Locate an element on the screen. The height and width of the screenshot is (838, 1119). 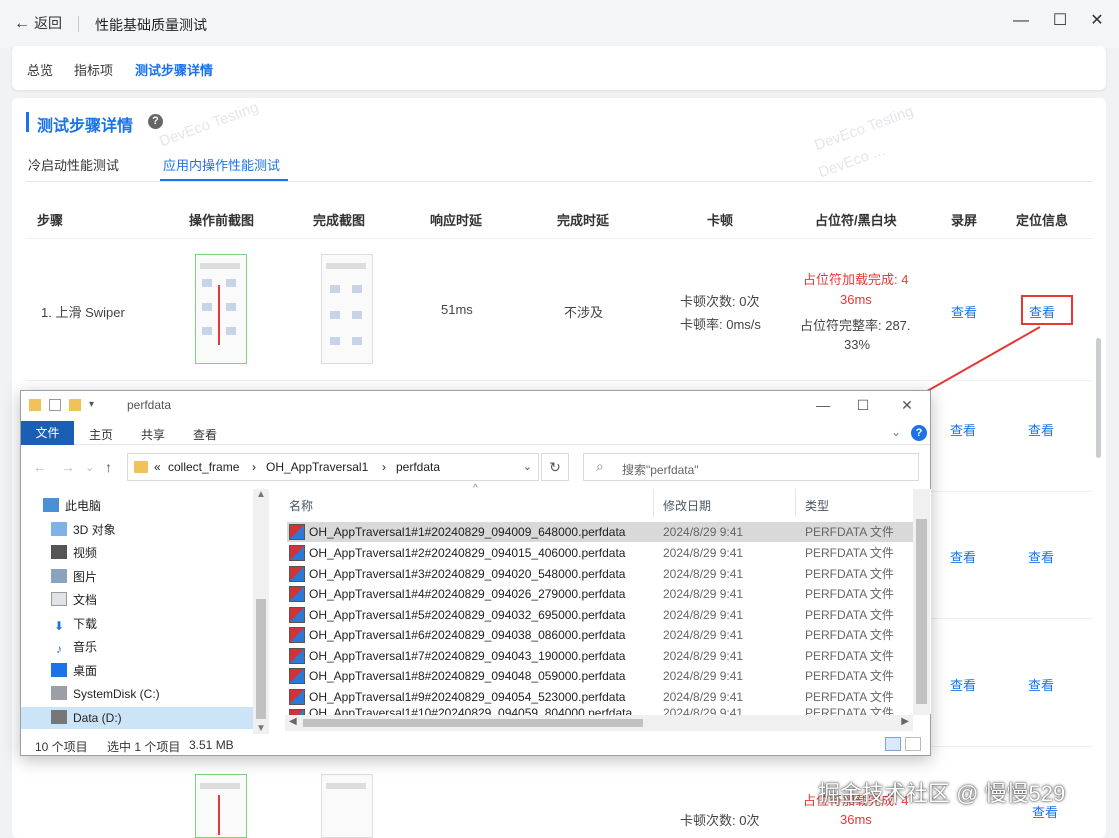
table-scrollbar is located at coordinates (1098, 398).